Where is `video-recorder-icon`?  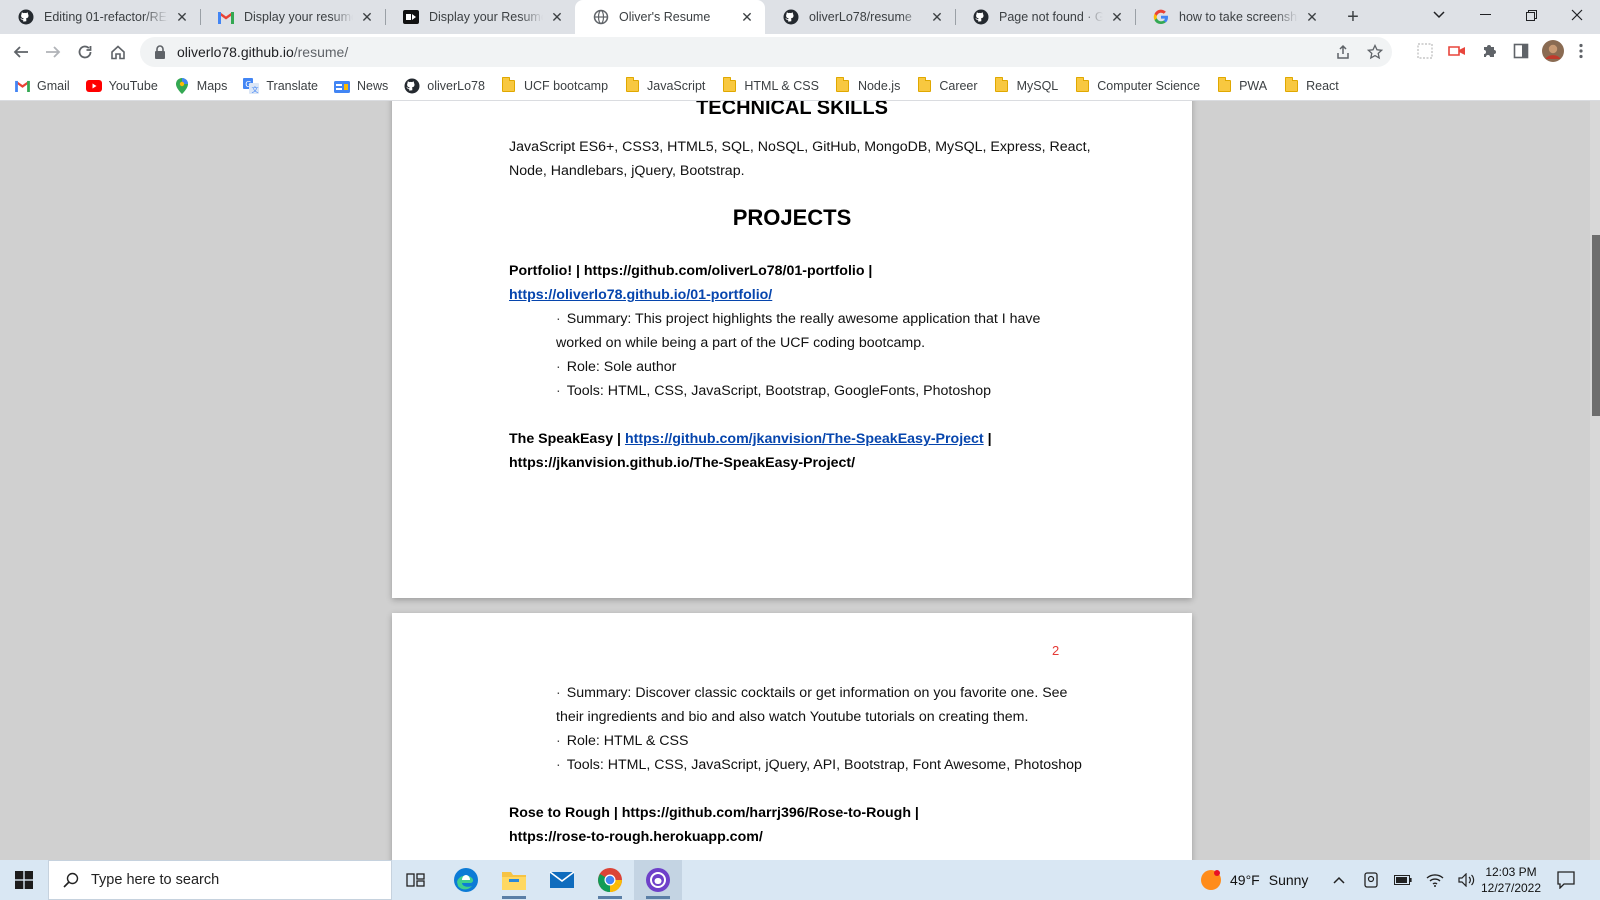 video-recorder-icon is located at coordinates (1457, 52).